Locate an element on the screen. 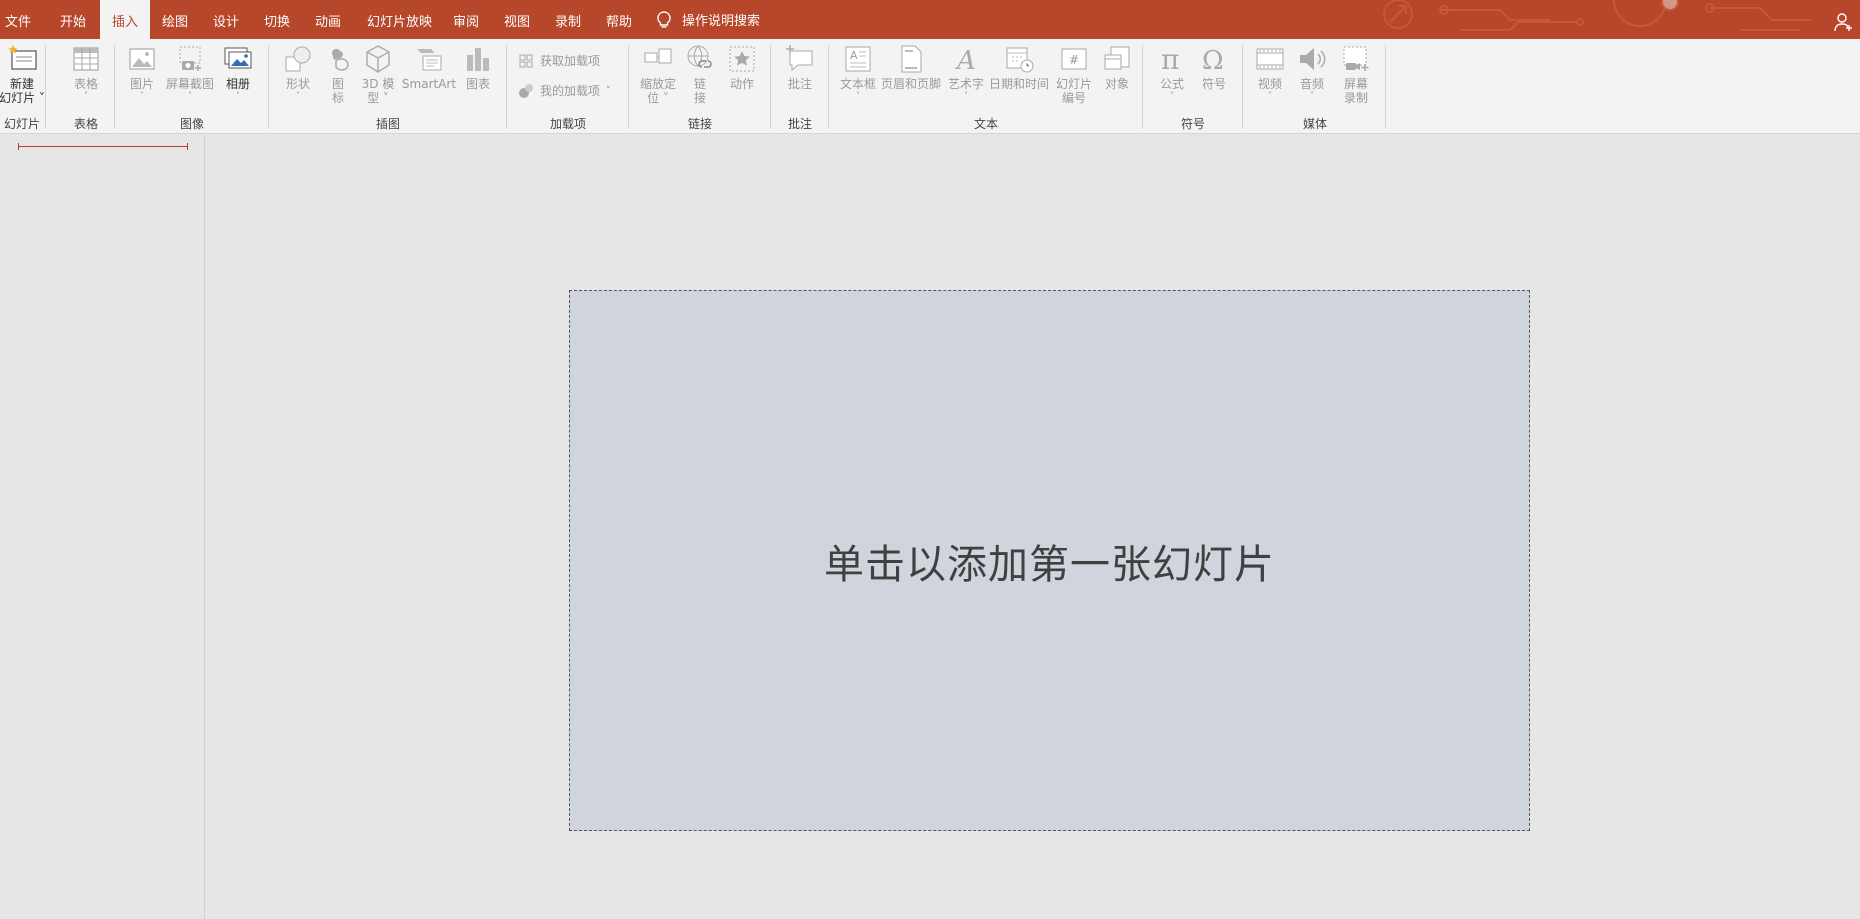  equation-button: π 公式 ˅ is located at coordinates (1172, 71).